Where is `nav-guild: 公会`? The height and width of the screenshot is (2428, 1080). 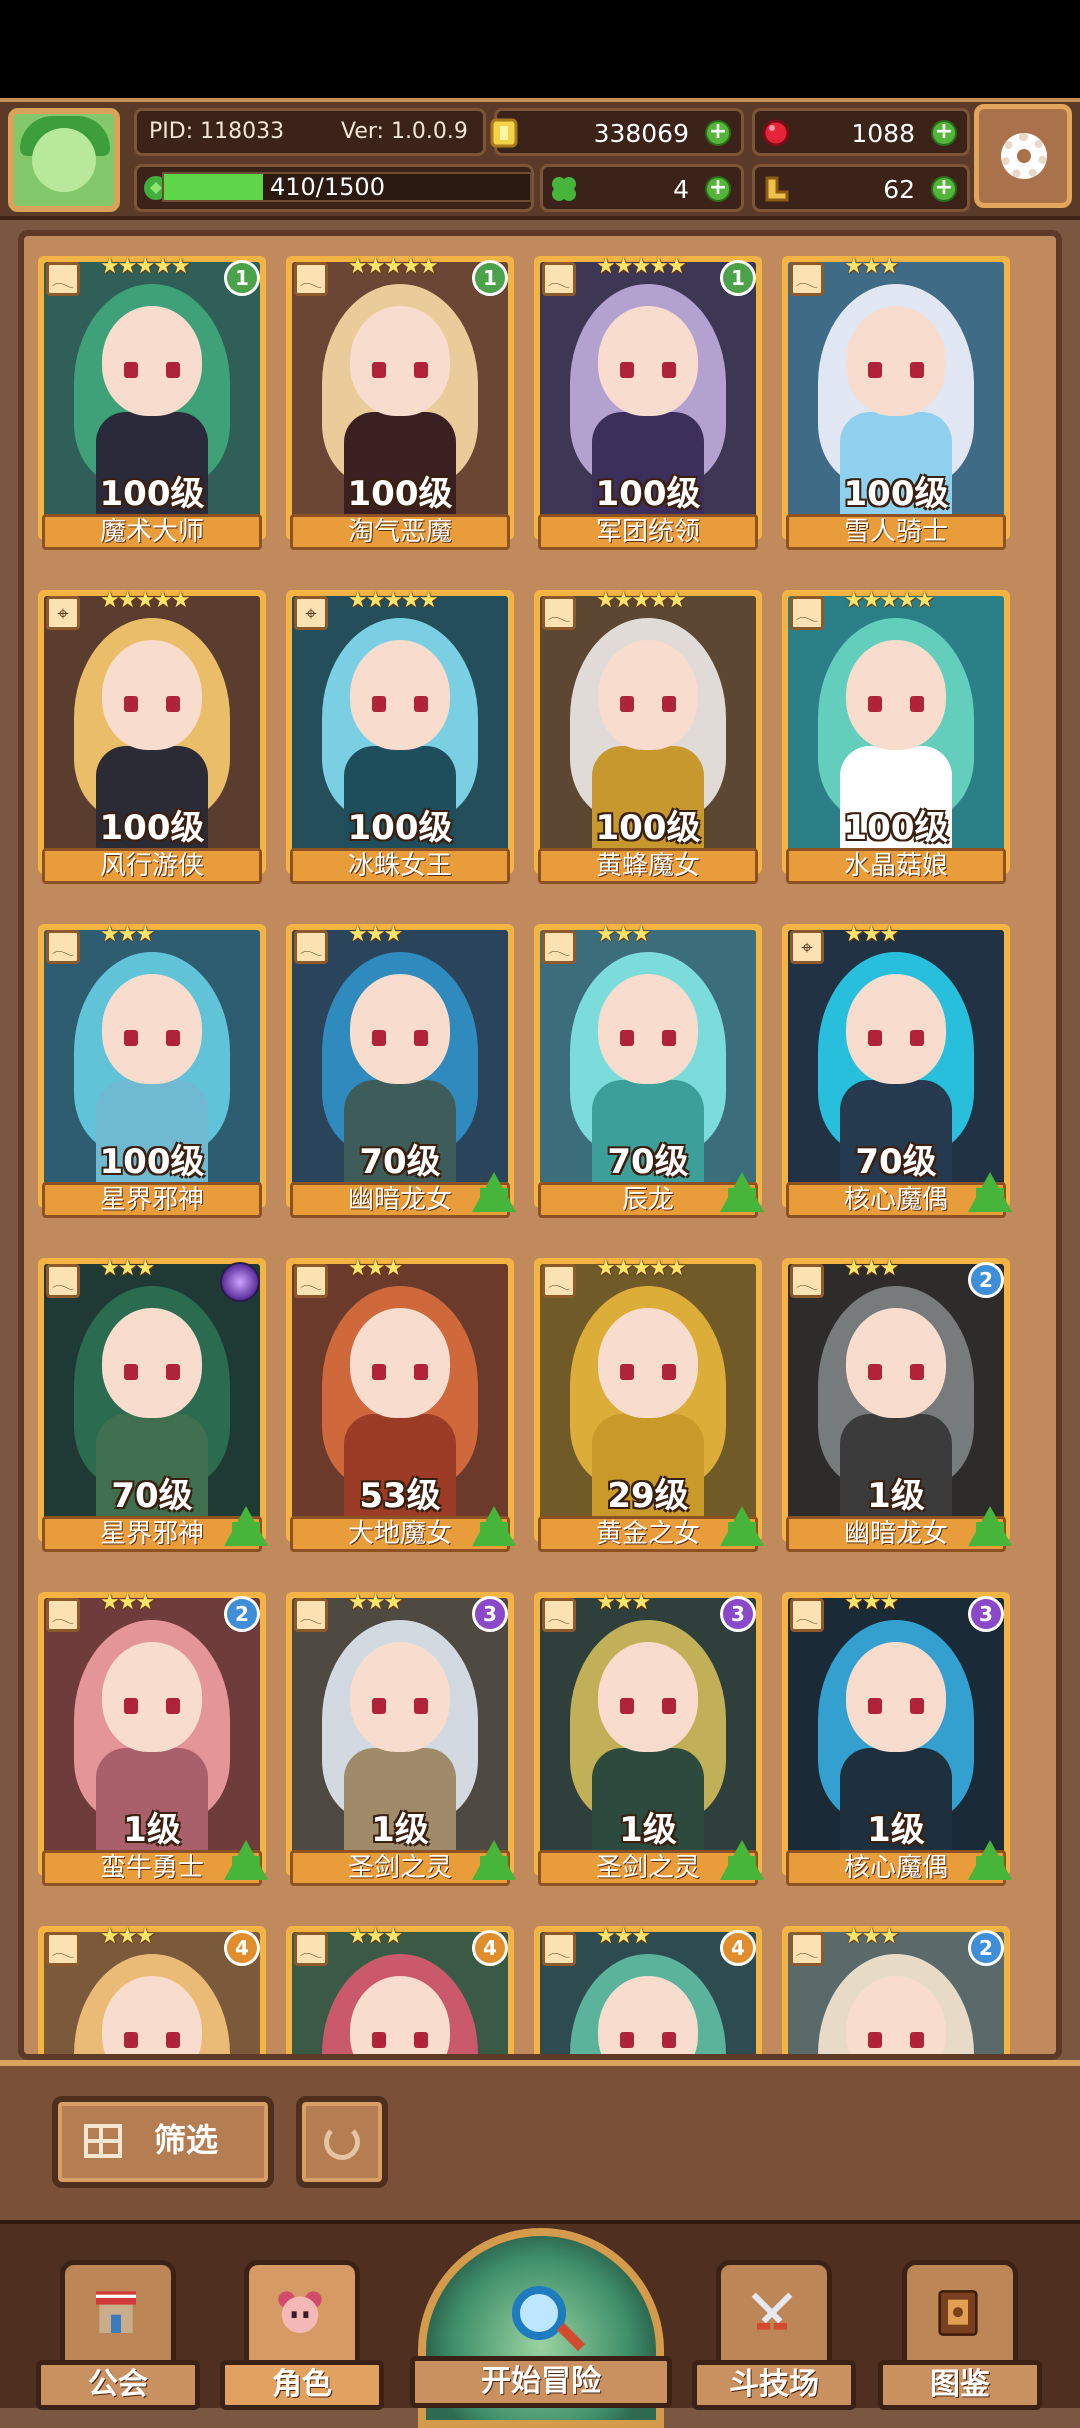 nav-guild: 公会 is located at coordinates (118, 2335).